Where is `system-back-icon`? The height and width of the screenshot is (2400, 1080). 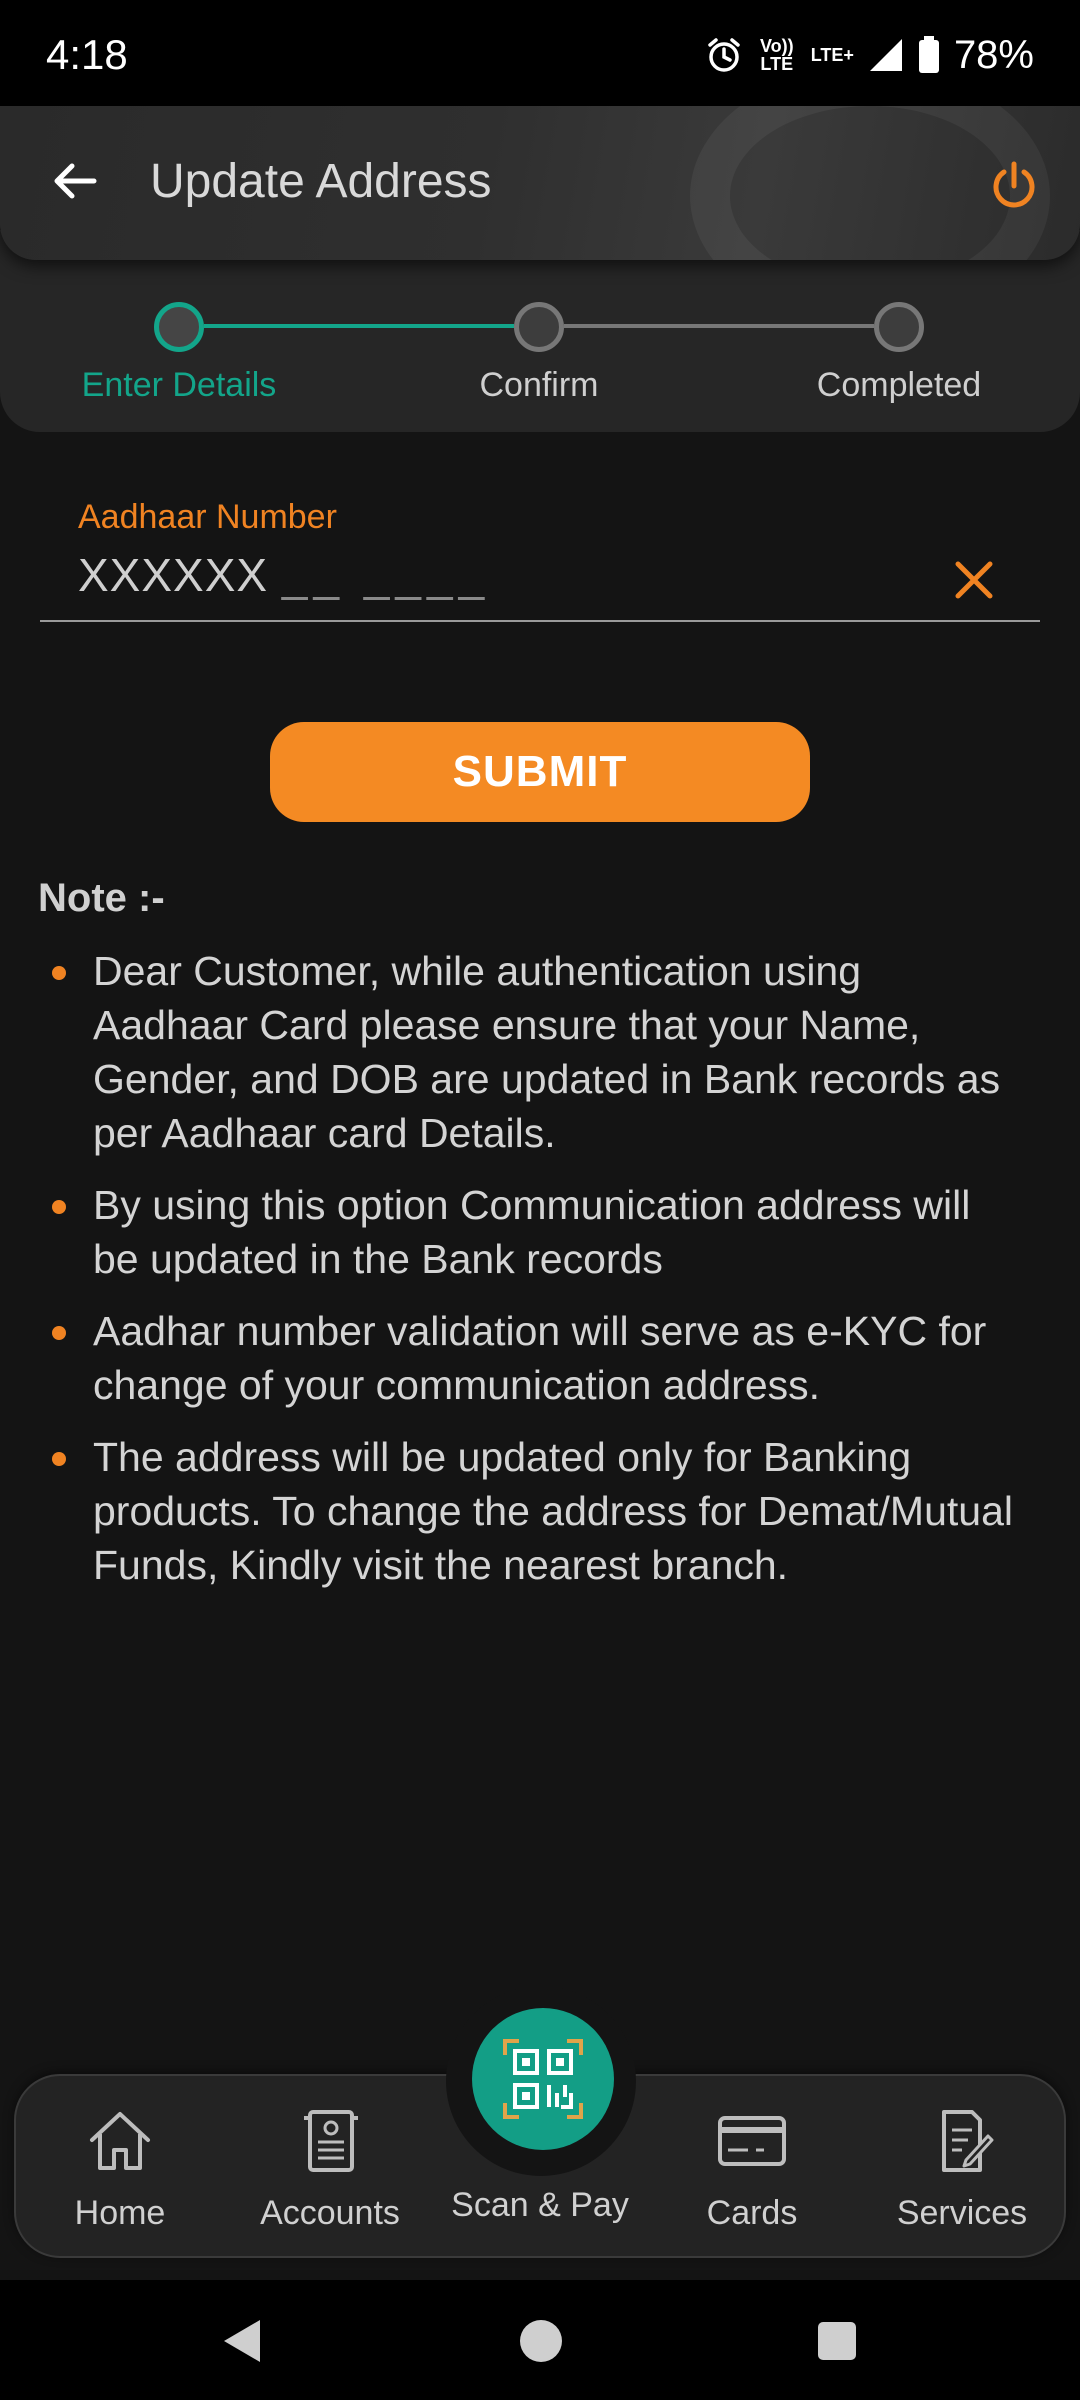 system-back-icon is located at coordinates (242, 2341).